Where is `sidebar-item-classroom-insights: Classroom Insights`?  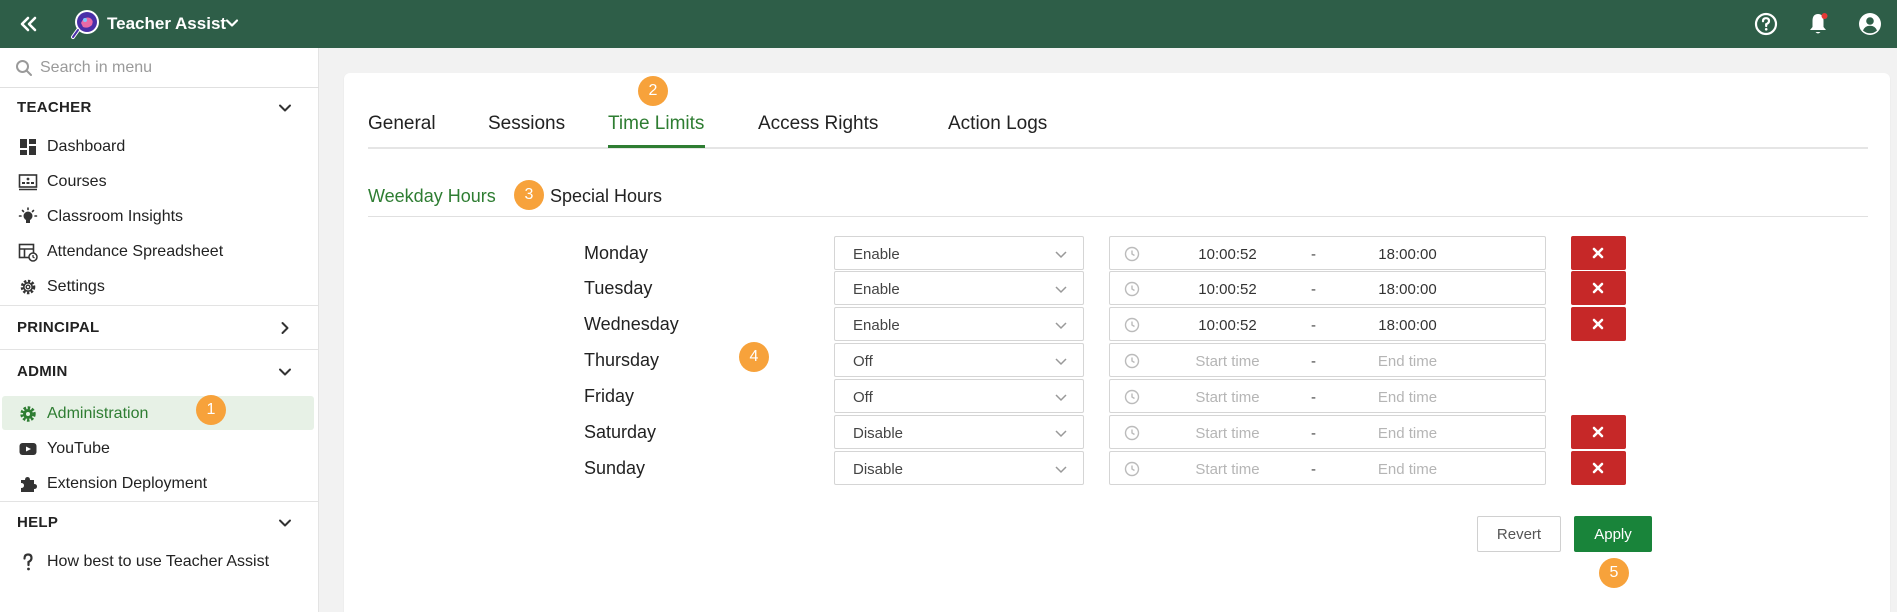
sidebar-item-classroom-insights: Classroom Insights is located at coordinates (159, 216).